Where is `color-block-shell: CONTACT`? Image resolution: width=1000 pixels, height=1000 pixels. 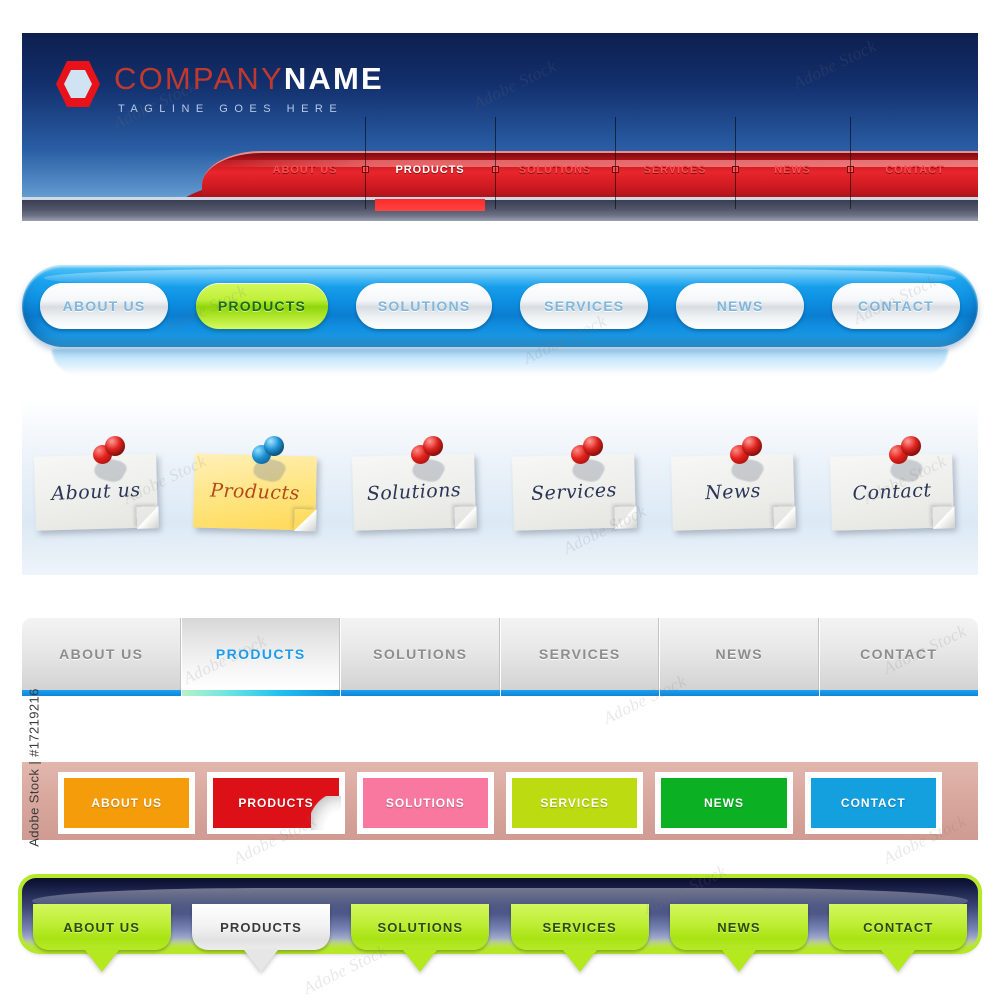
color-block-shell: CONTACT is located at coordinates (873, 803).